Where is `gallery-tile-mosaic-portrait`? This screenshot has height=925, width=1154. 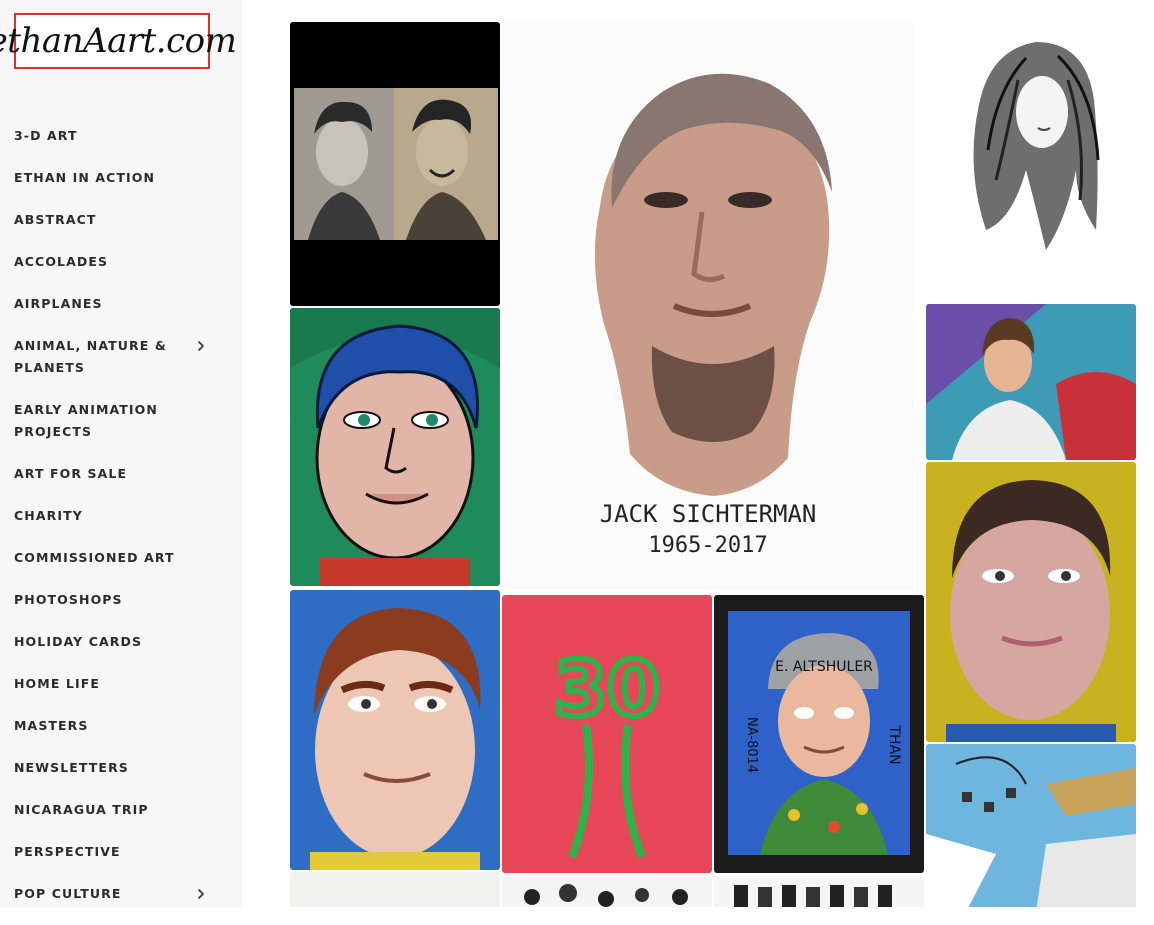
gallery-tile-mosaic-portrait is located at coordinates (1031, 602).